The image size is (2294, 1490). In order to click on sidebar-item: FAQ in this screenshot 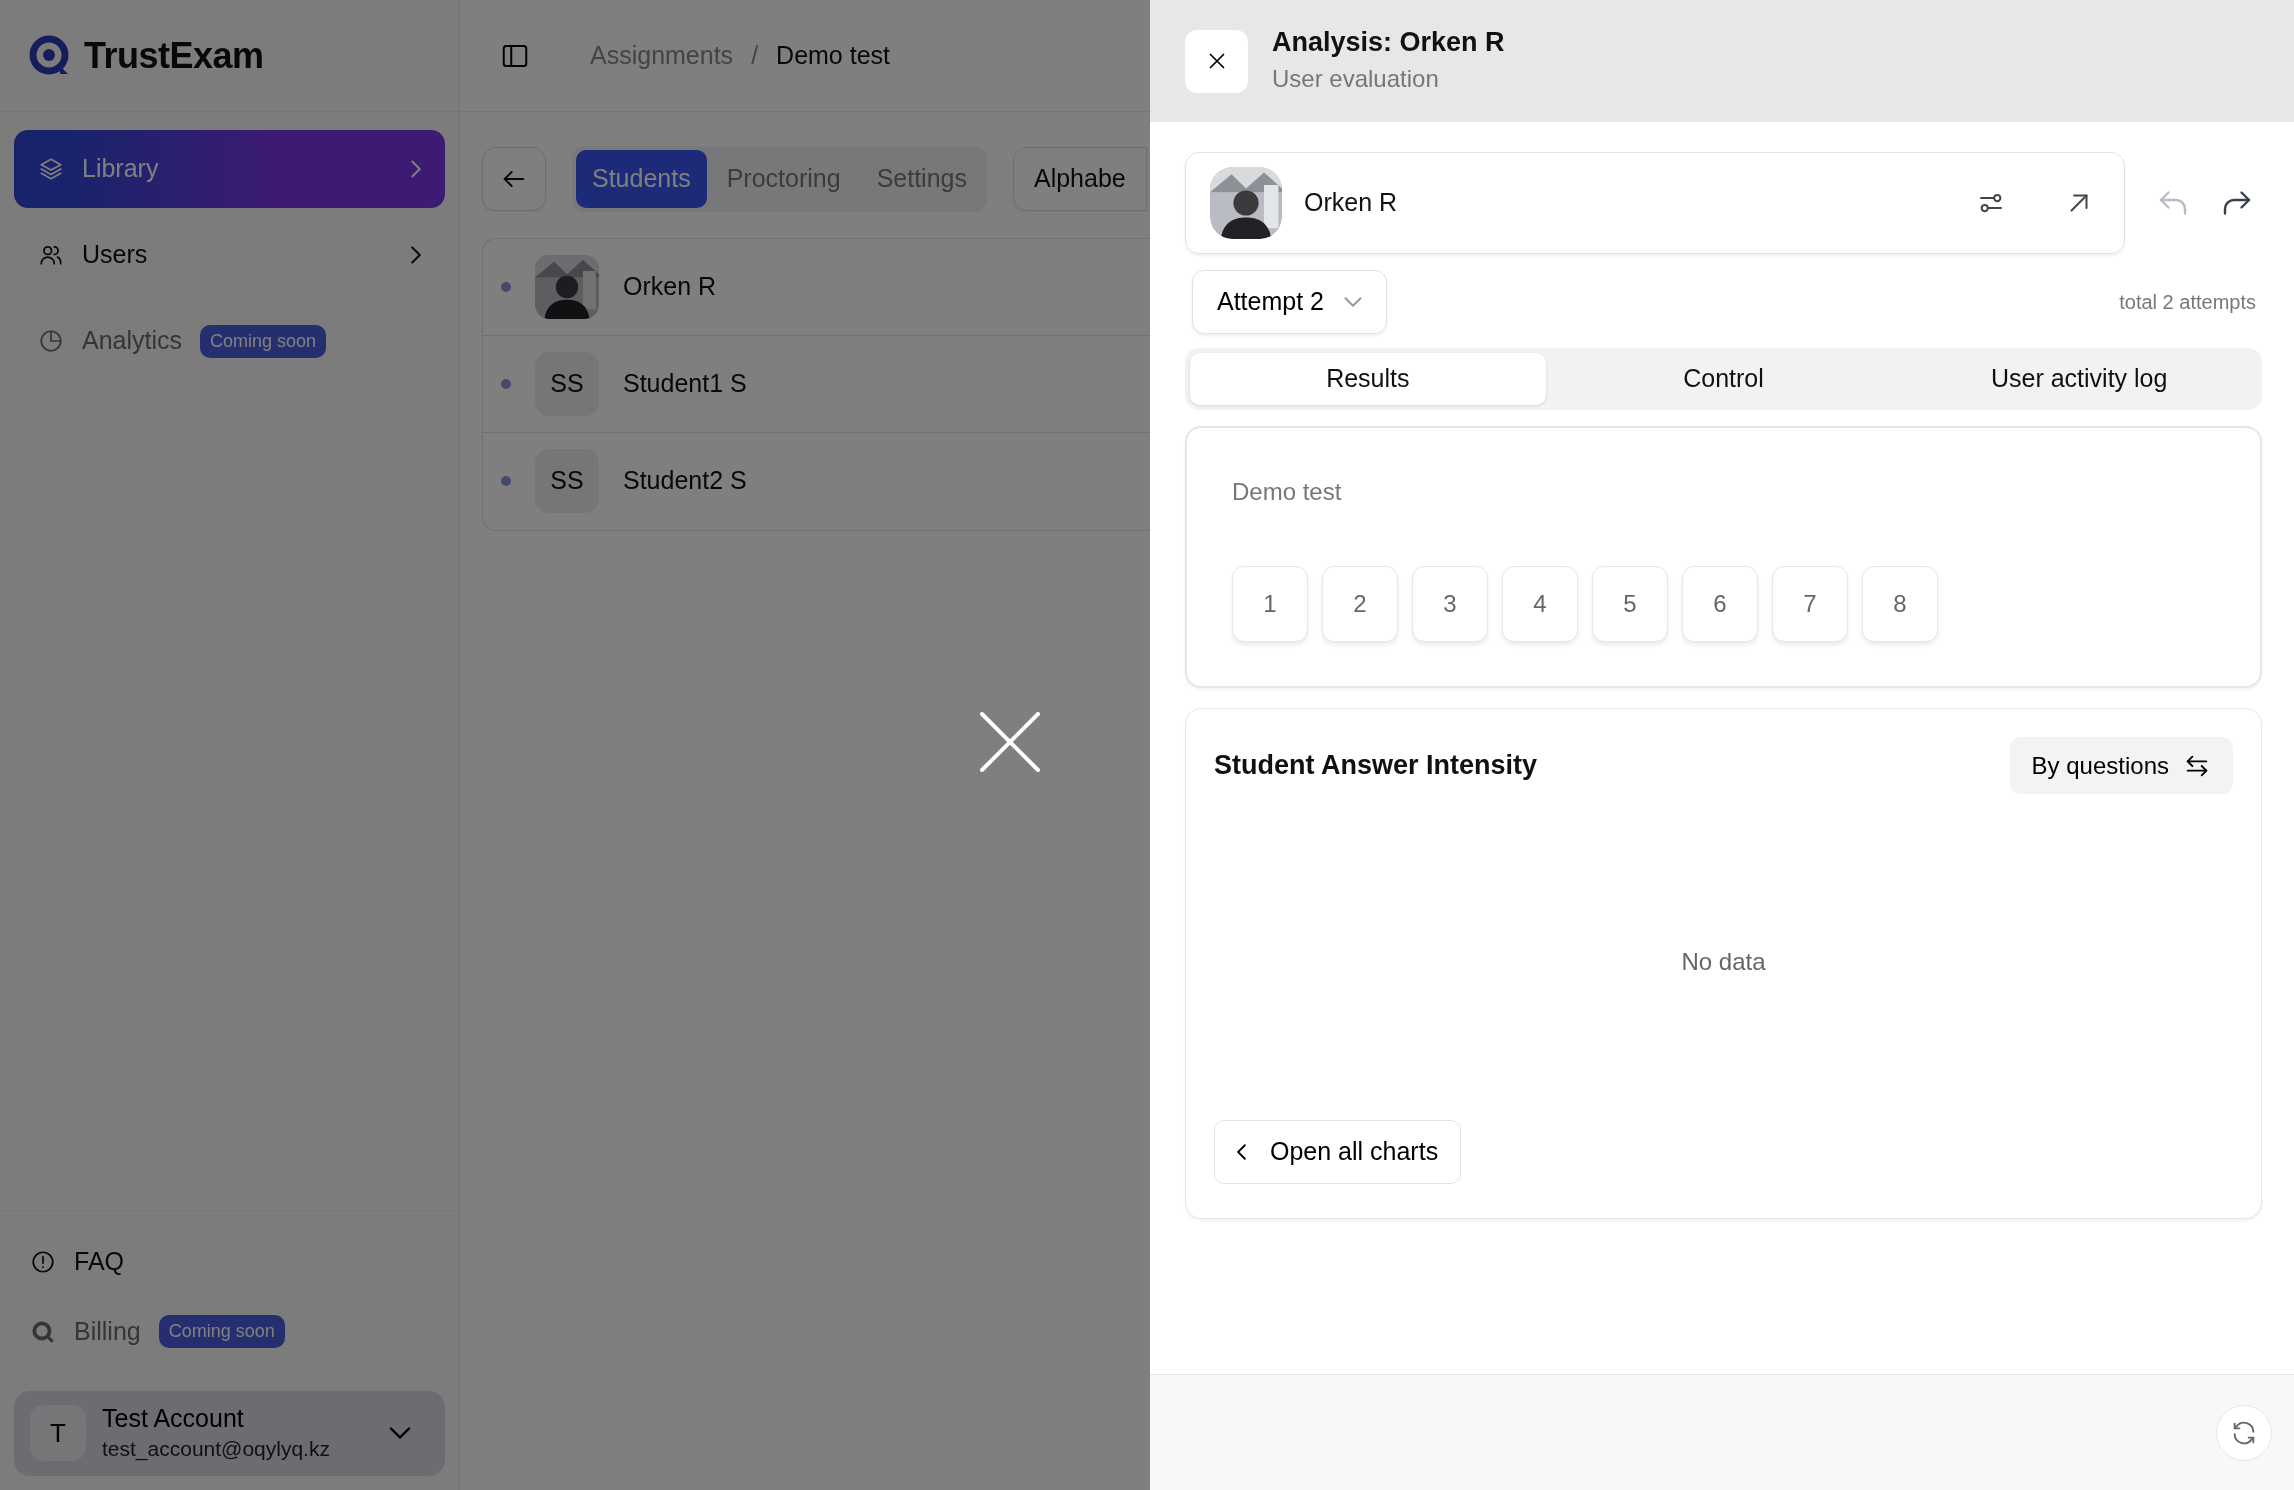, I will do `click(229, 1261)`.